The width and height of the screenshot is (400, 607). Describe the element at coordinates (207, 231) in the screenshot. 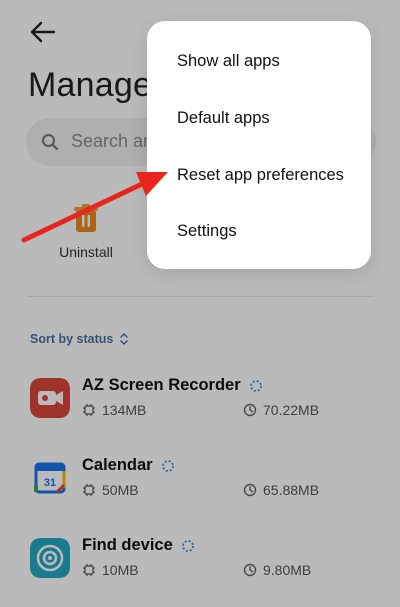

I see `menu-item-settings: Settings` at that location.